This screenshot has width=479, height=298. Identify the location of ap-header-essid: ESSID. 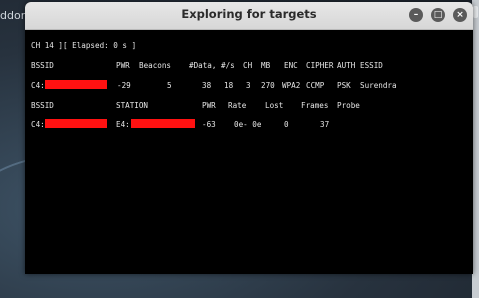
(371, 65).